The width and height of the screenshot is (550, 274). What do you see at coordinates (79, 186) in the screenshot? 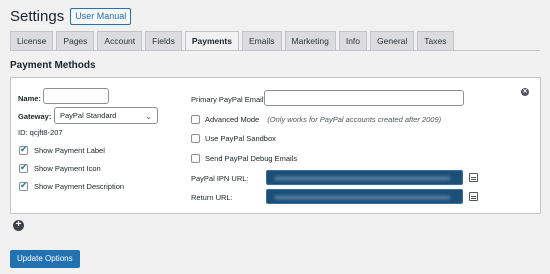
I see `show-payment-description-text: Show Payment Description` at bounding box center [79, 186].